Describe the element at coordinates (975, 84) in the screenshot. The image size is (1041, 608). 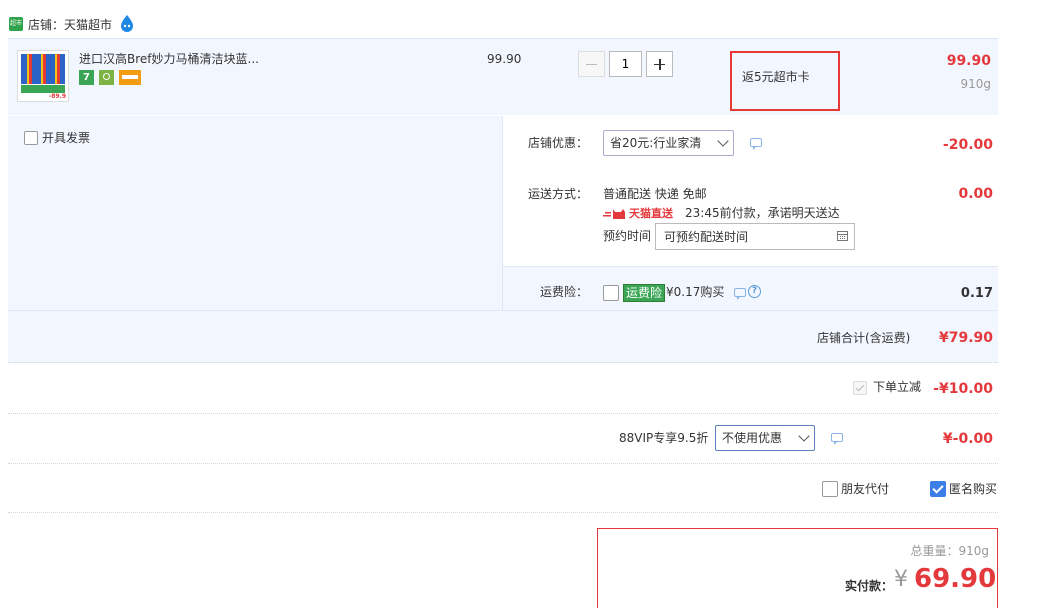
I see `product-weight: 910g` at that location.